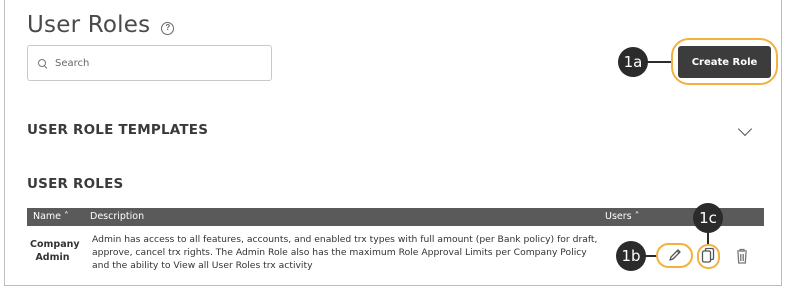  What do you see at coordinates (168, 28) in the screenshot?
I see `help-icon: ?` at bounding box center [168, 28].